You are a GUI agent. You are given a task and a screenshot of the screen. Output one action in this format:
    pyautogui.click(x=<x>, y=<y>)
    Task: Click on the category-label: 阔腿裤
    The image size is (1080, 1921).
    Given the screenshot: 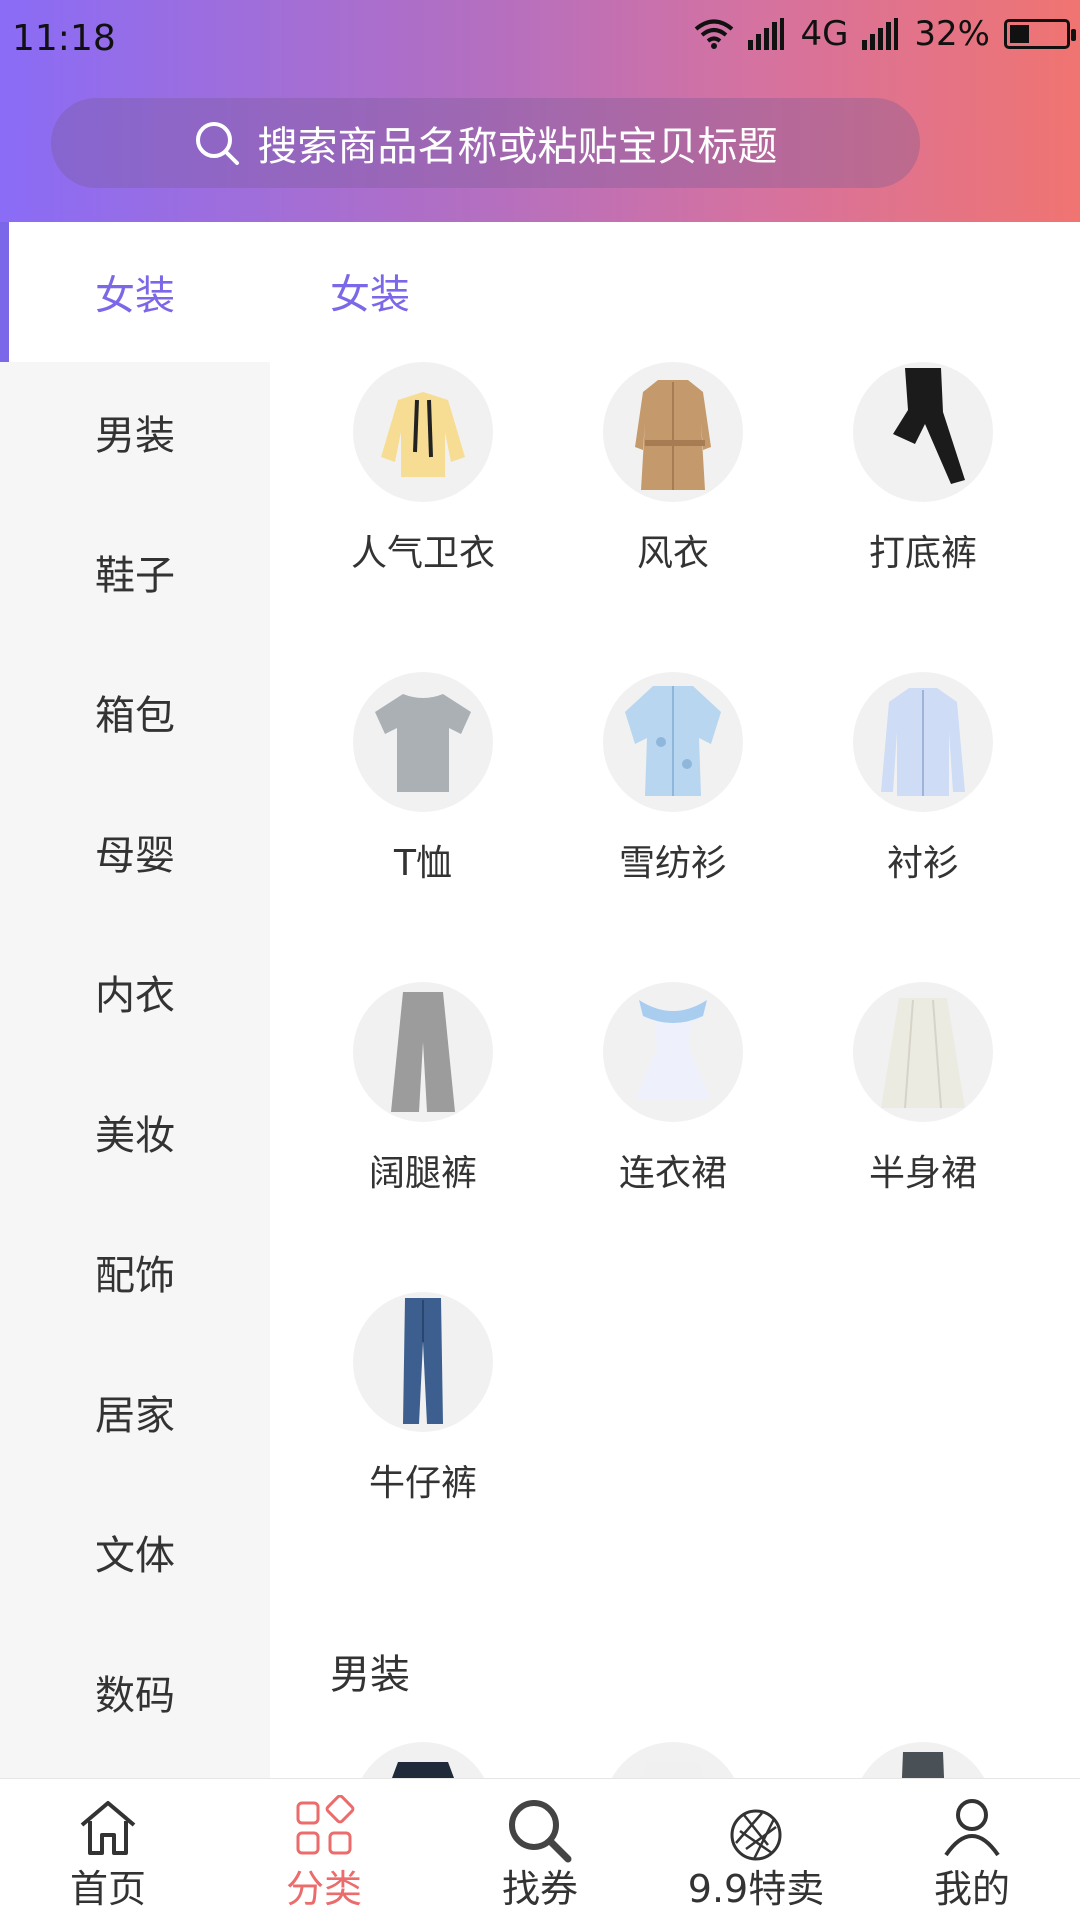 What is the action you would take?
    pyautogui.click(x=422, y=1173)
    